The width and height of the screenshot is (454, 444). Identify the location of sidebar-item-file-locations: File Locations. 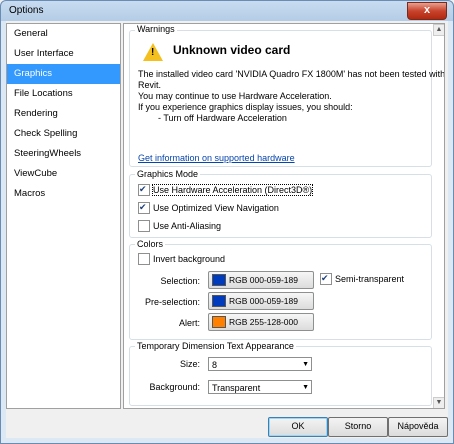
(63, 94).